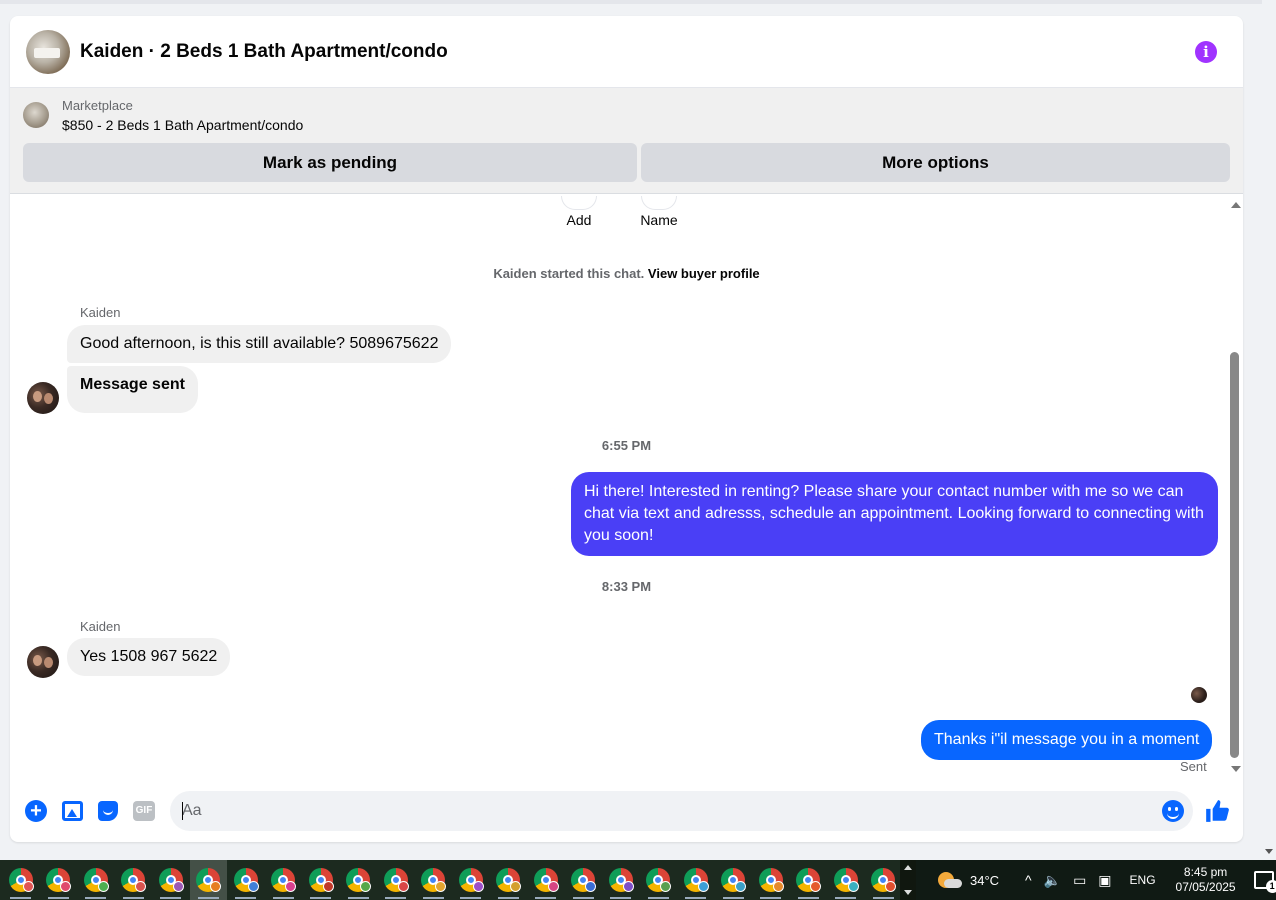 The height and width of the screenshot is (900, 1276). I want to click on taskbar-scroll, so click(908, 880).